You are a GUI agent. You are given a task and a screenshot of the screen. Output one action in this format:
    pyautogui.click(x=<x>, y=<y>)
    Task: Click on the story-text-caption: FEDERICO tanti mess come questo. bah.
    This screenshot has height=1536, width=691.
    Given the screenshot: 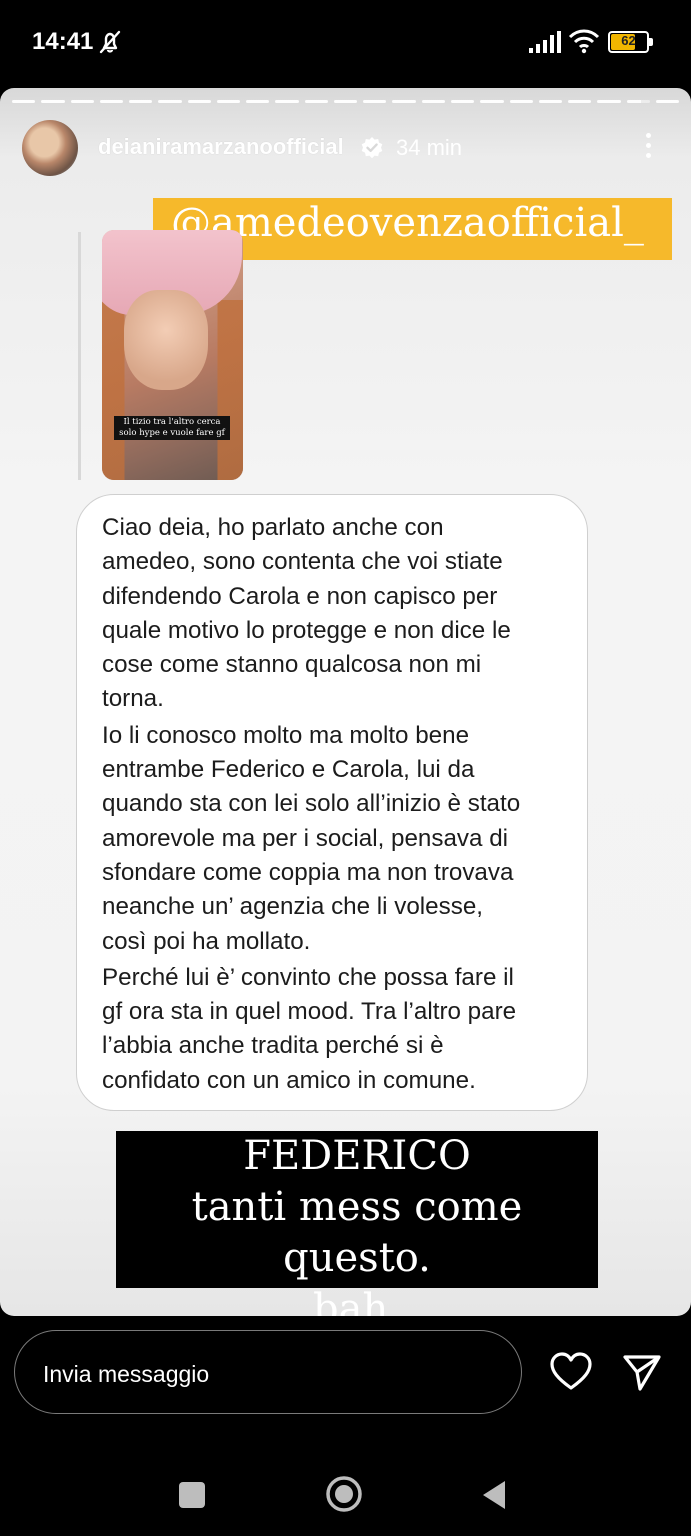 What is the action you would take?
    pyautogui.click(x=357, y=1223)
    